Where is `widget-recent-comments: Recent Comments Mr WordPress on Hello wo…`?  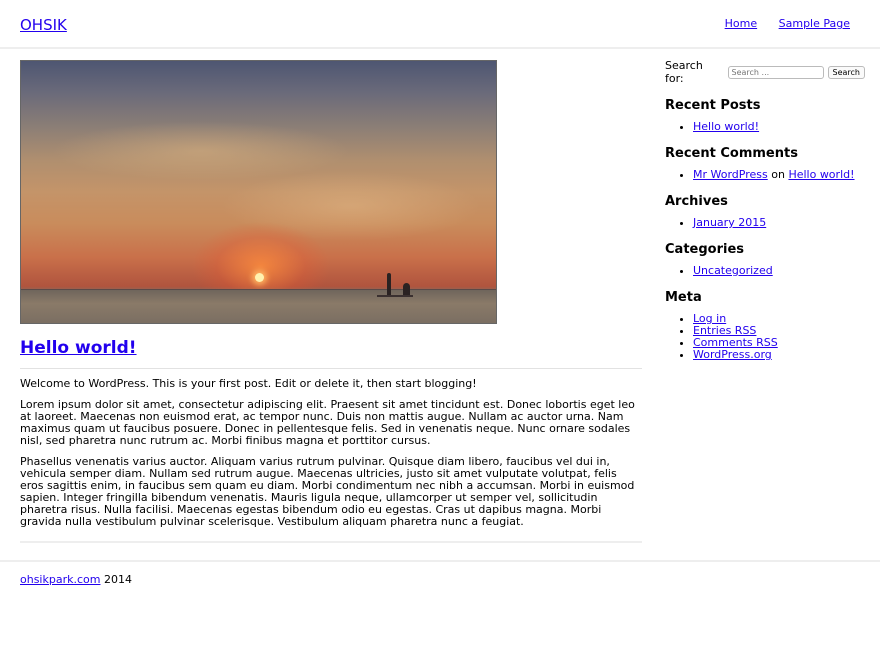
widget-recent-comments: Recent Comments Mr WordPress on Hello wo… is located at coordinates (765, 163).